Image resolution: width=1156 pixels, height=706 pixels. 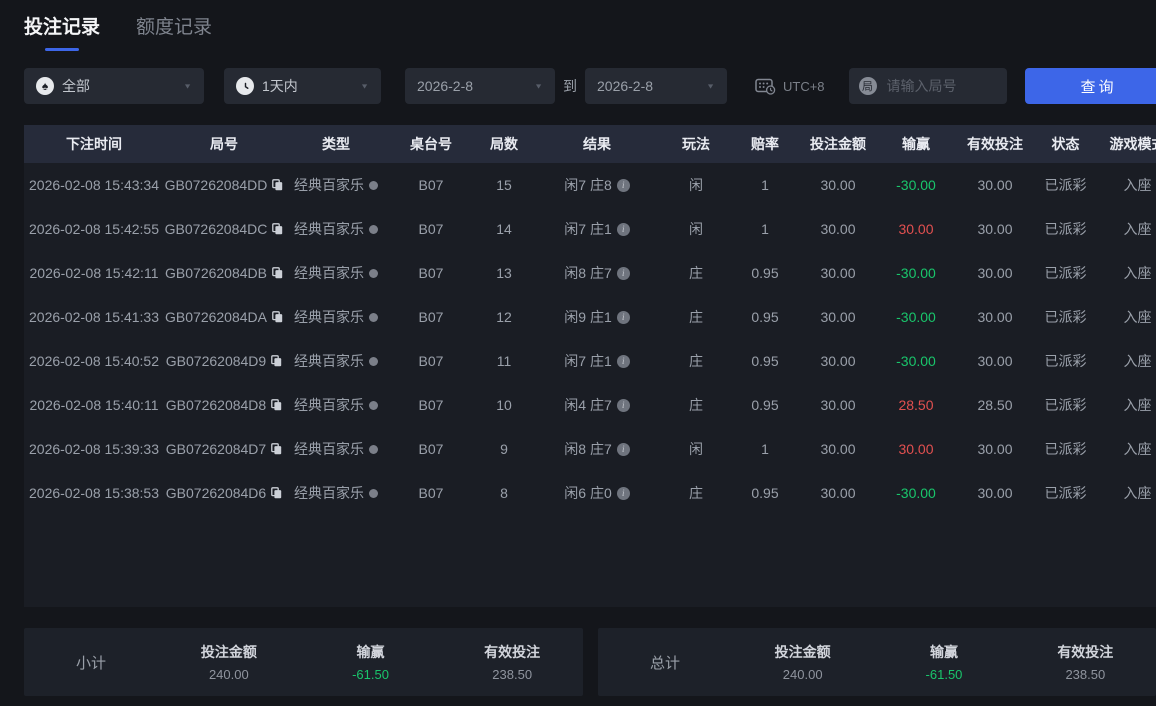 I want to click on total-bet-amount: 投注金额 240.00, so click(x=802, y=663).